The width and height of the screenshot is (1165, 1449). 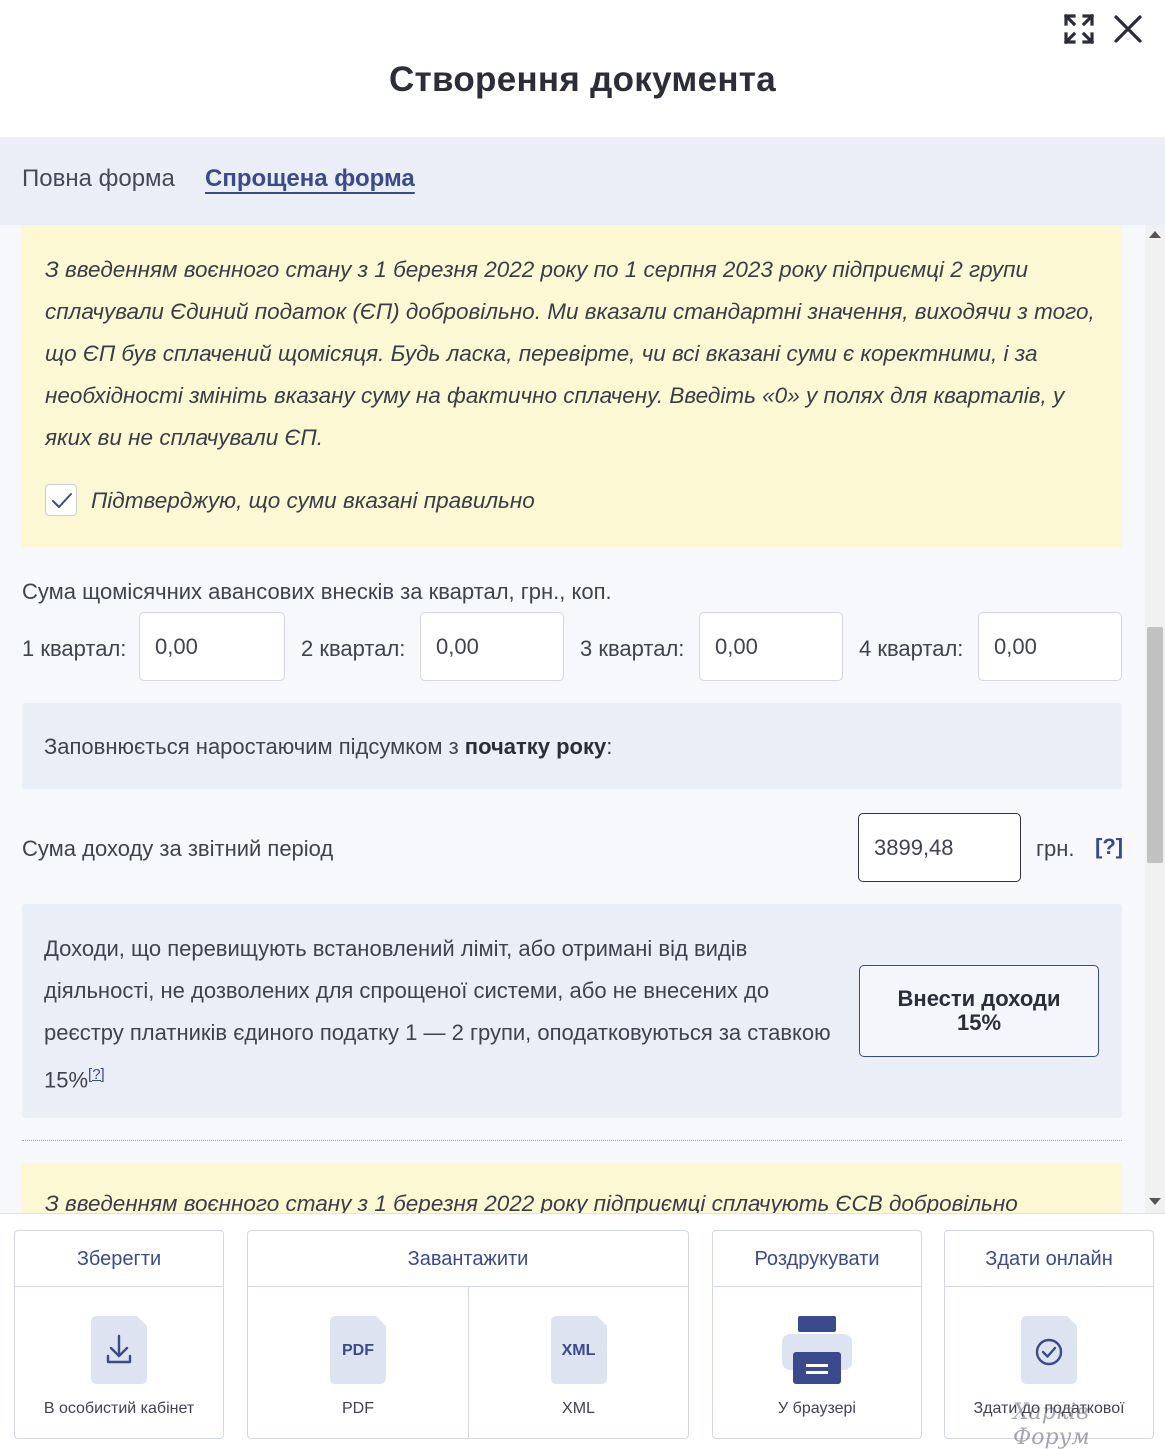 What do you see at coordinates (119, 1350) in the screenshot?
I see `download-icon` at bounding box center [119, 1350].